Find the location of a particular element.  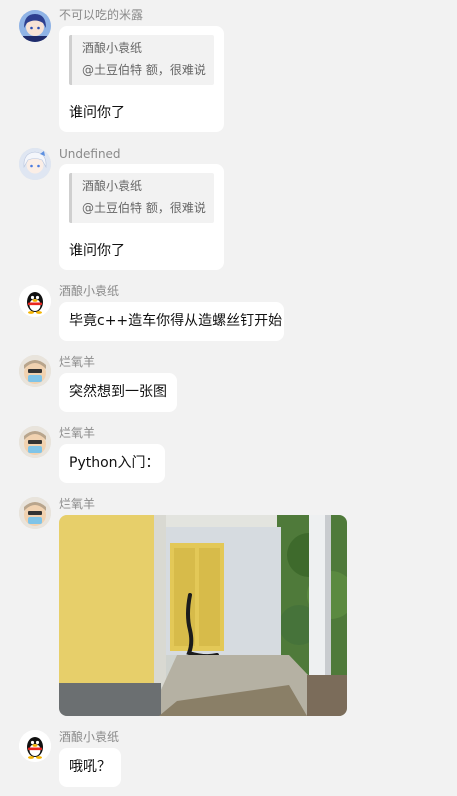

message-bubble: Python入门： is located at coordinates (112, 463).